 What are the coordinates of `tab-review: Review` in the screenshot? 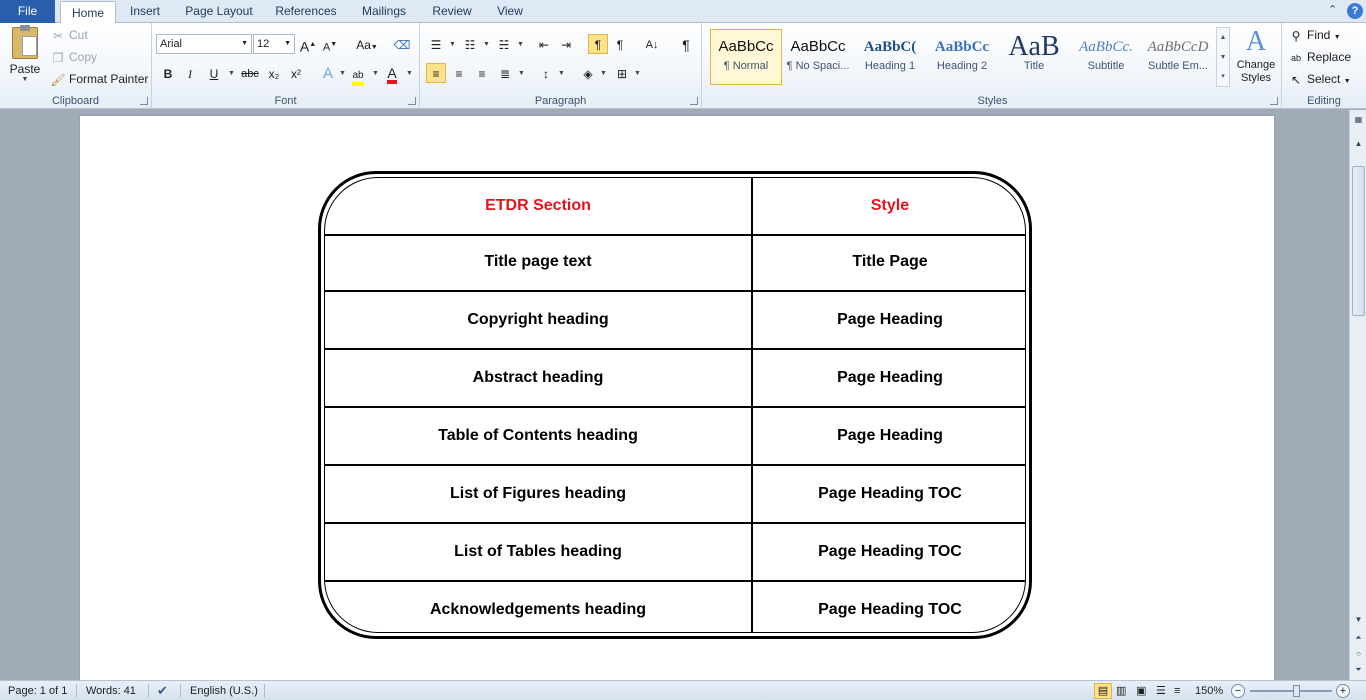 It's located at (452, 11).